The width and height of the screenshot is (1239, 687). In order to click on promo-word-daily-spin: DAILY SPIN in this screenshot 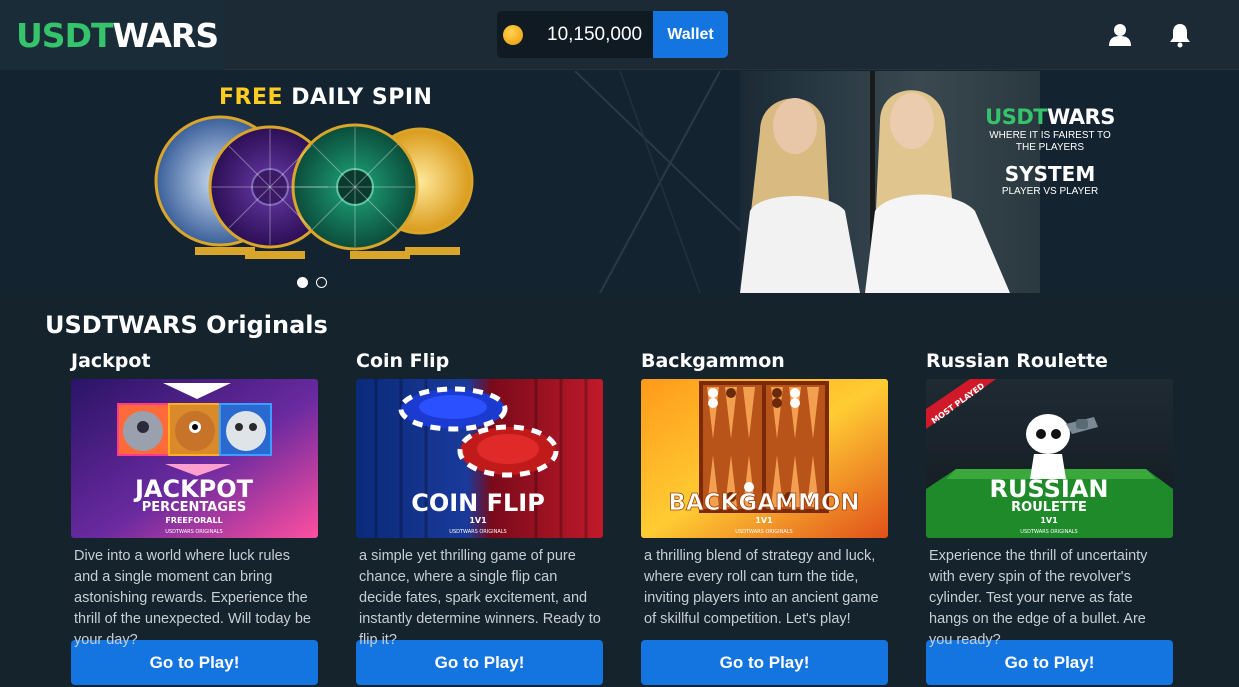, I will do `click(362, 97)`.